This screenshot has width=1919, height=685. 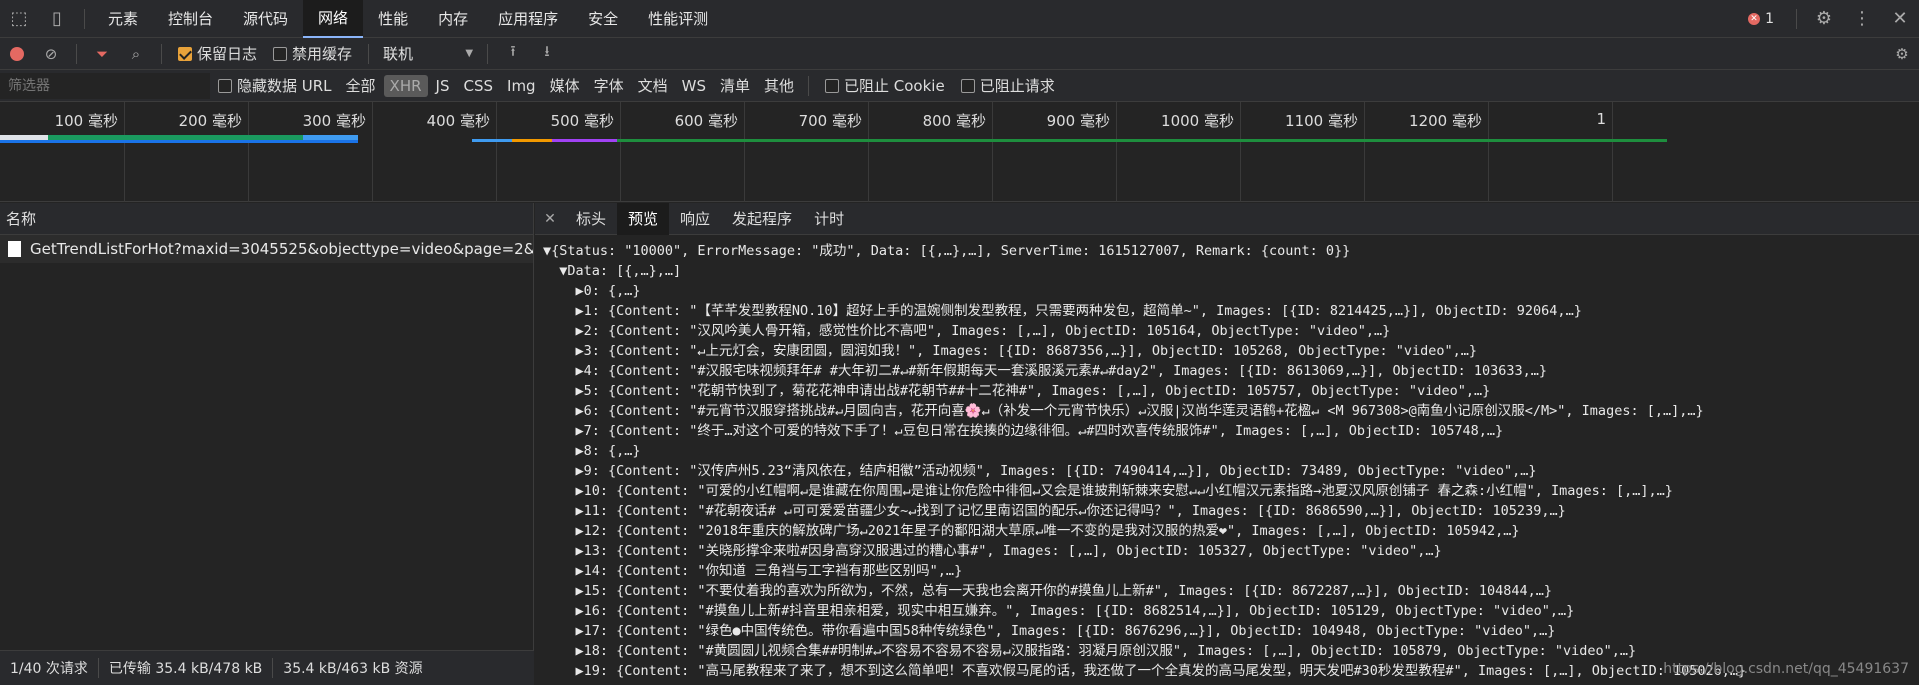 I want to click on filter-type-10: 其他, so click(x=779, y=85).